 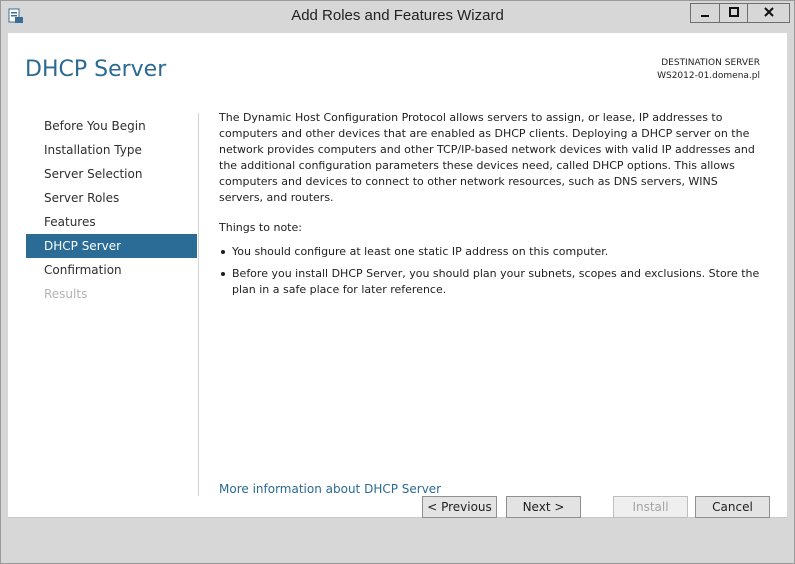 What do you see at coordinates (705, 16) in the screenshot?
I see `minimize-icon` at bounding box center [705, 16].